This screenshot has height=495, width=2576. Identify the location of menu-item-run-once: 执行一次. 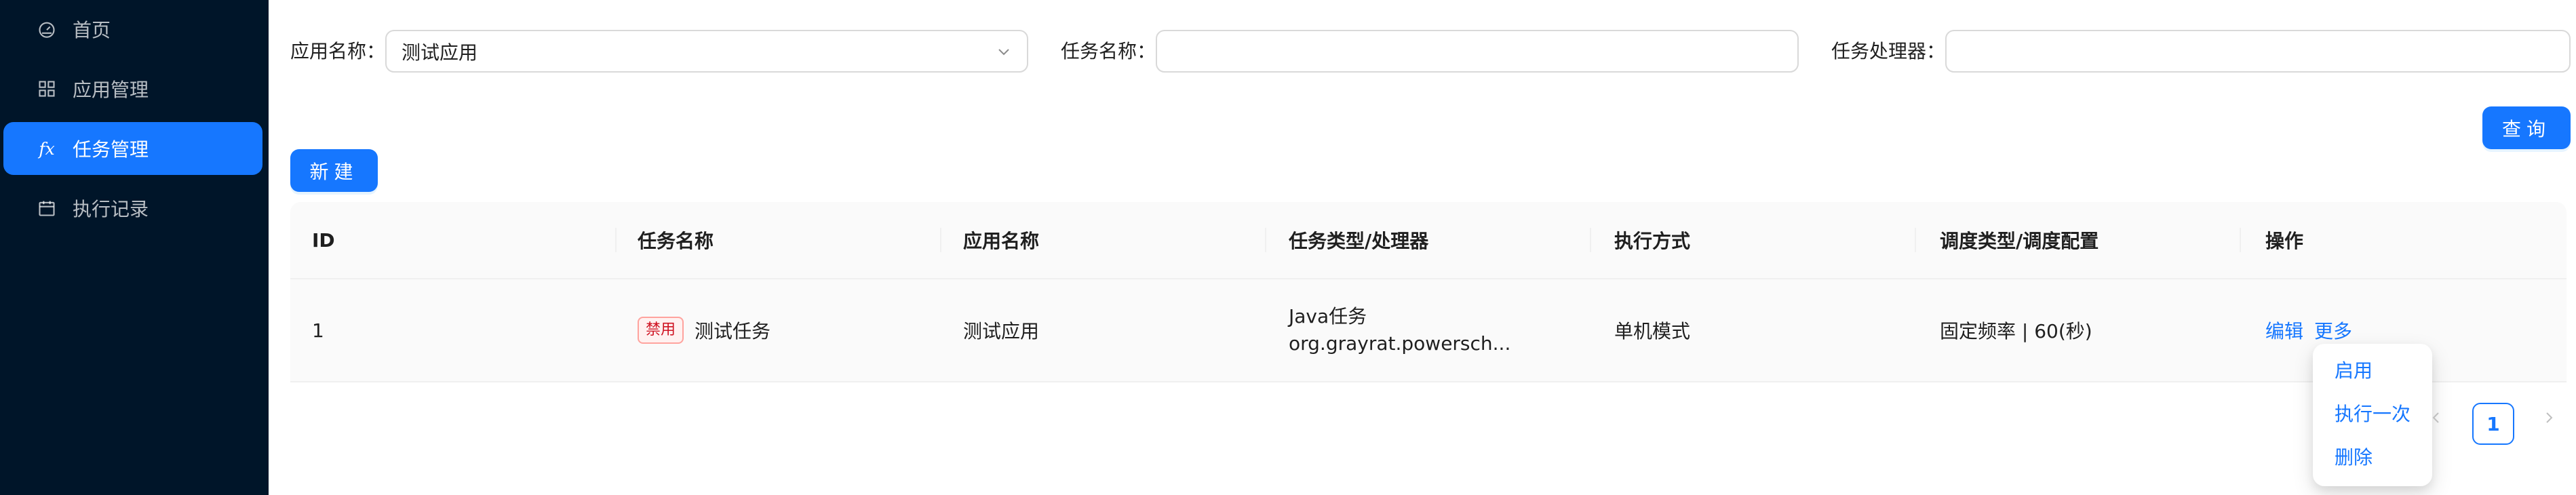
(2373, 415).